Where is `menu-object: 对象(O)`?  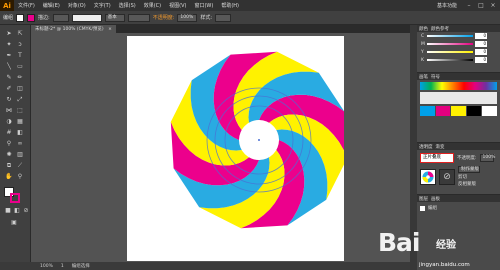
menu-object: 对象(O) is located at coordinates (77, 5).